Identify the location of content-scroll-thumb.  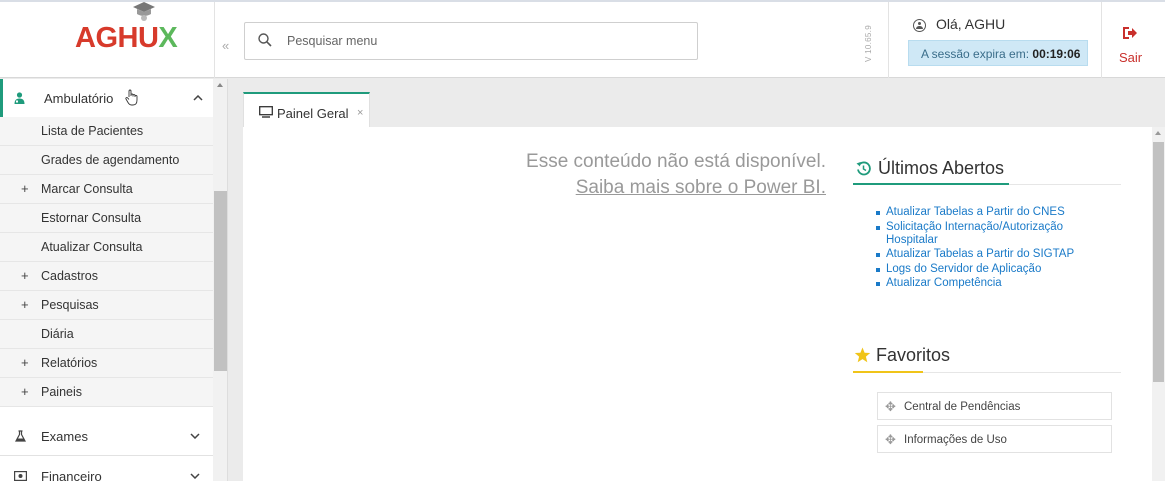
(1158, 262).